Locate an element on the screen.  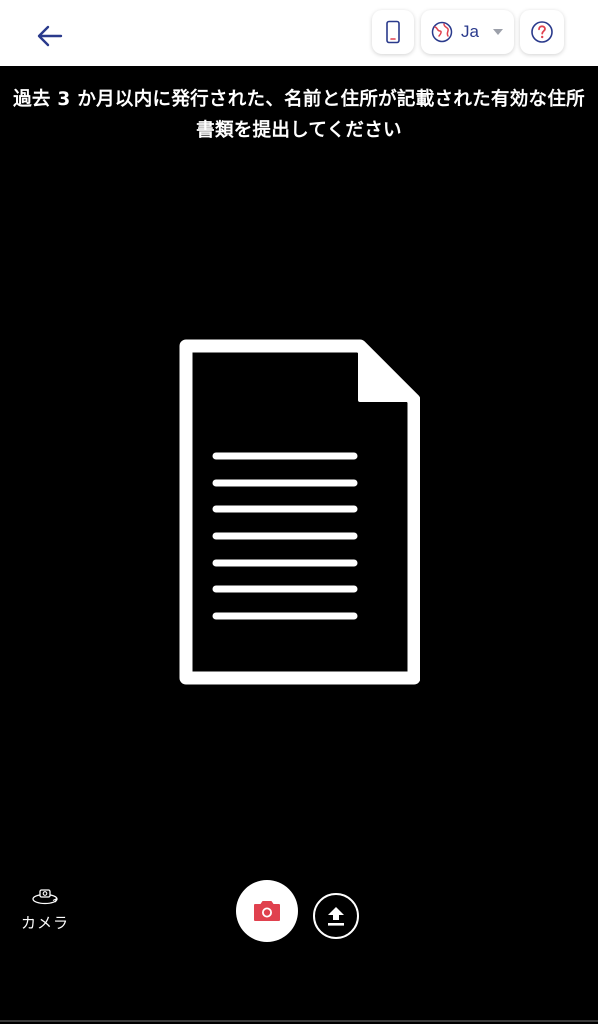
globe-icon is located at coordinates (442, 32).